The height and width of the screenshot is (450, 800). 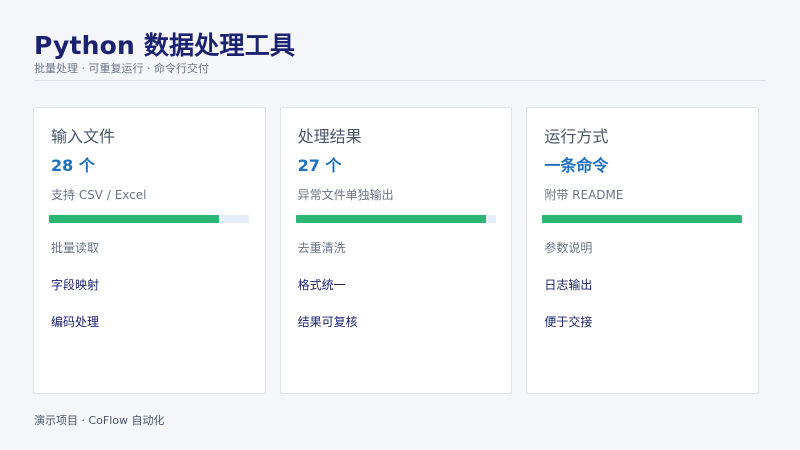 I want to click on card-title: 运行方式, so click(x=576, y=136).